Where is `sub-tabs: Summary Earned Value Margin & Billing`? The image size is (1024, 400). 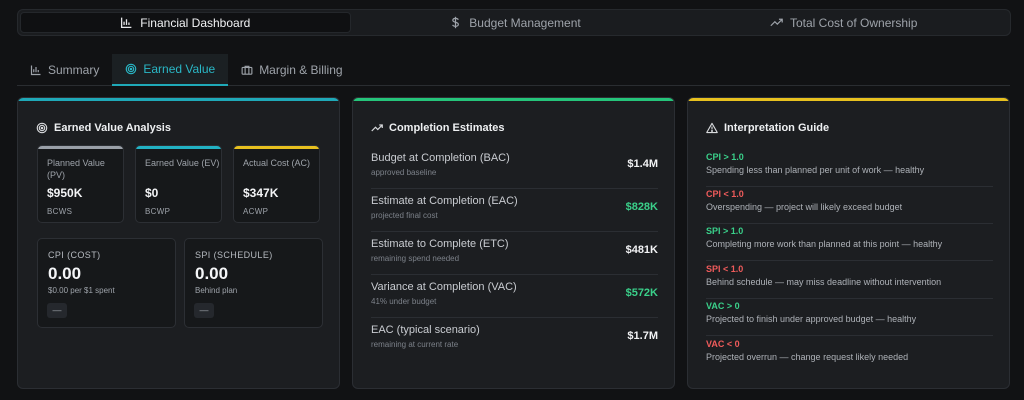
sub-tabs: Summary Earned Value Margin & Billing is located at coordinates (513, 70).